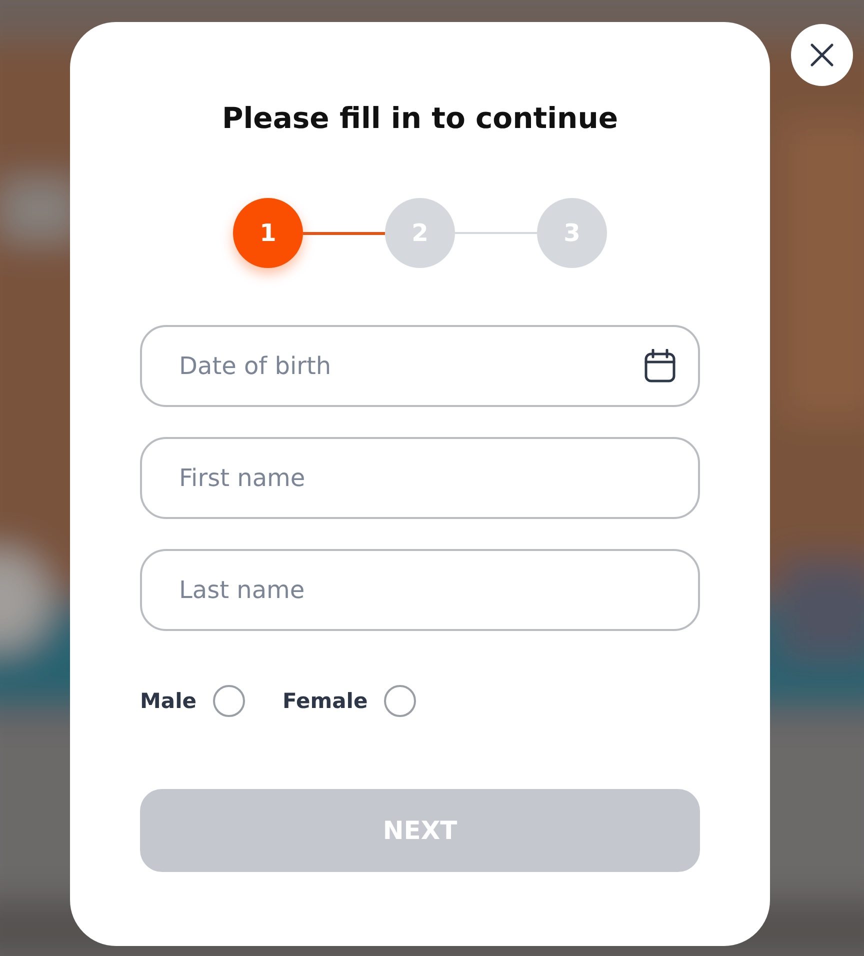  I want to click on calendar-icon, so click(660, 366).